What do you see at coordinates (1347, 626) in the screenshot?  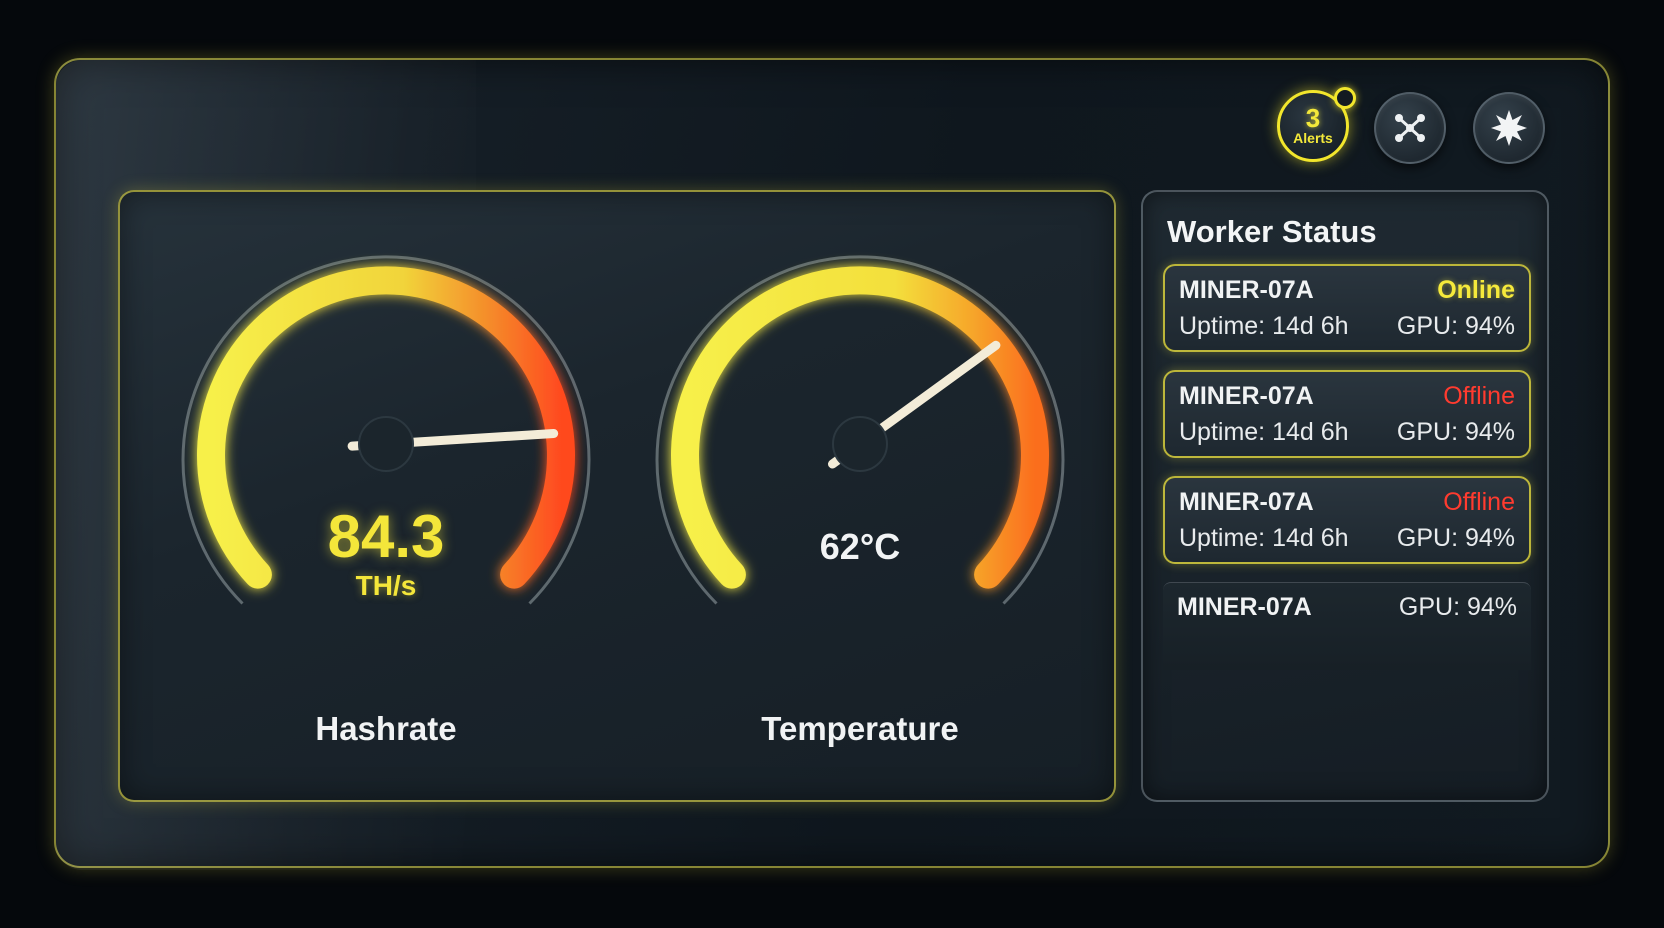 I see `worker-card: MINER-07A GPU: 94%` at bounding box center [1347, 626].